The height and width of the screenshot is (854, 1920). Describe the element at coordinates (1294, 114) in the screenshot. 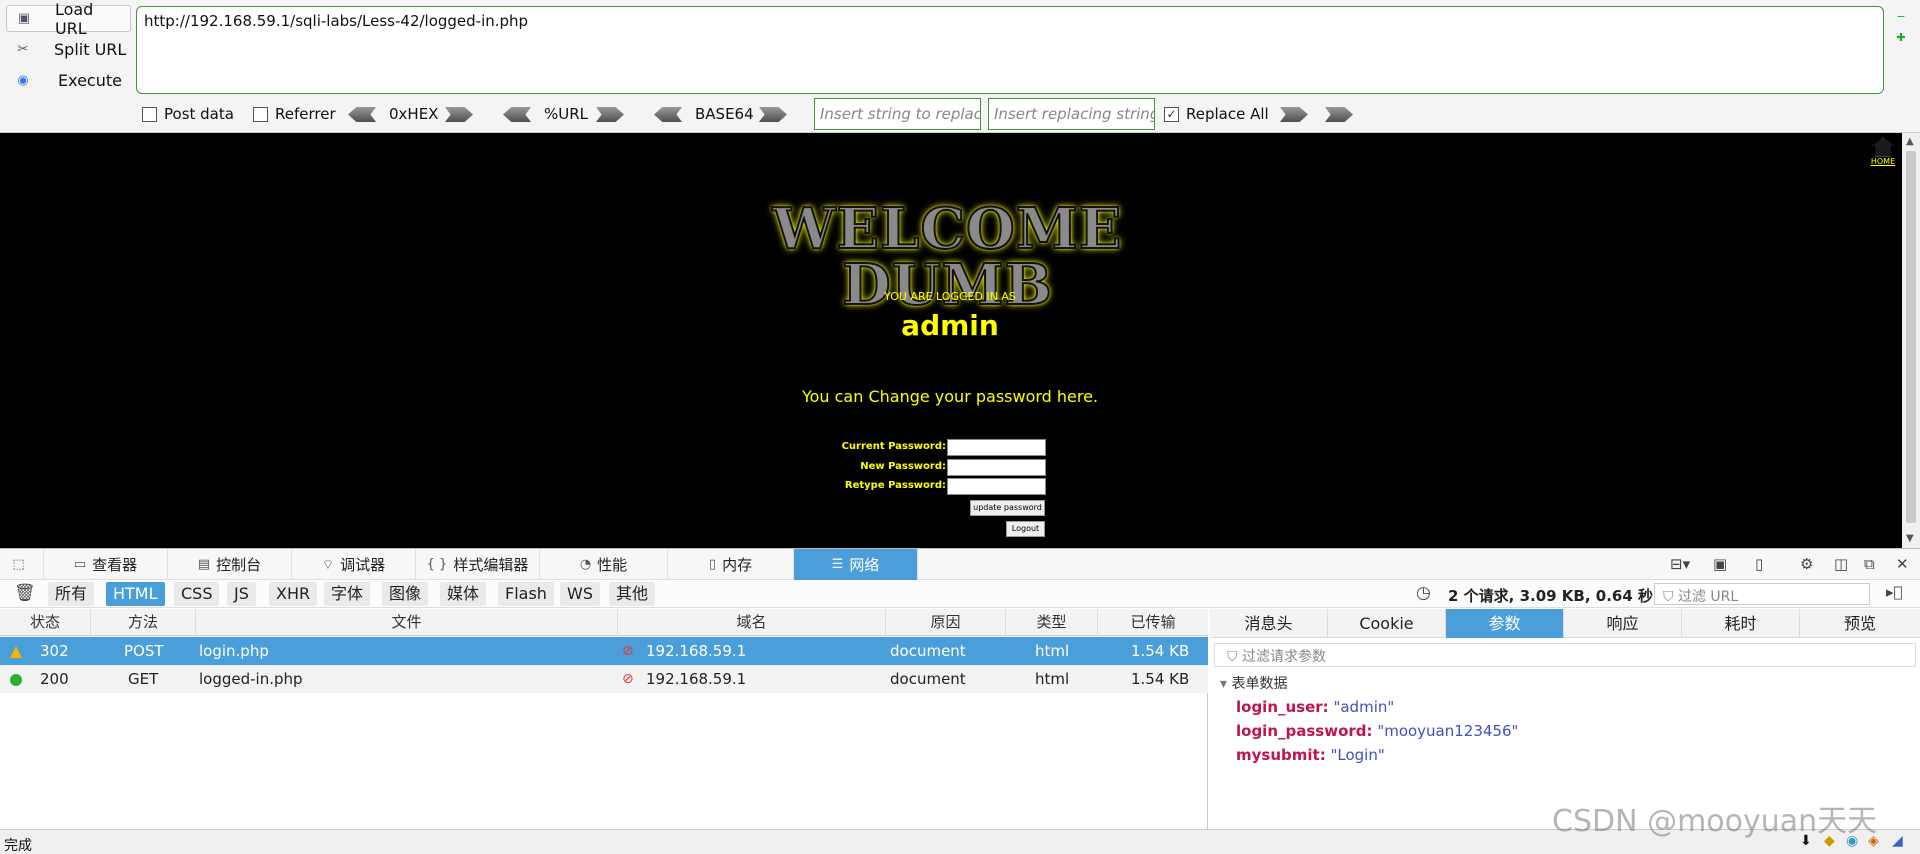

I see `replace-arrow-icon` at that location.